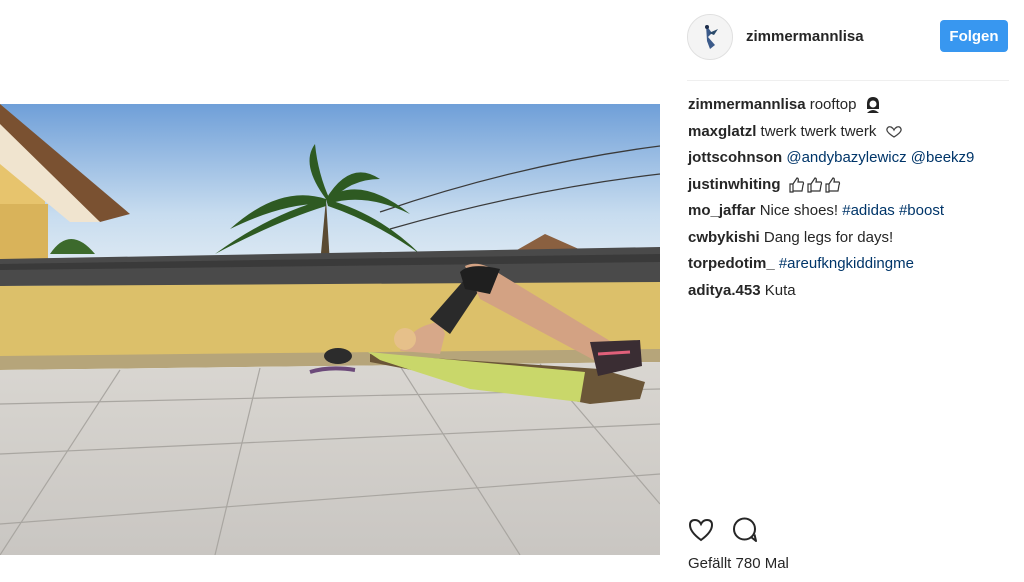 The height and width of the screenshot is (582, 1024). Describe the element at coordinates (734, 184) in the screenshot. I see `comment-username: justinwhiting` at that location.